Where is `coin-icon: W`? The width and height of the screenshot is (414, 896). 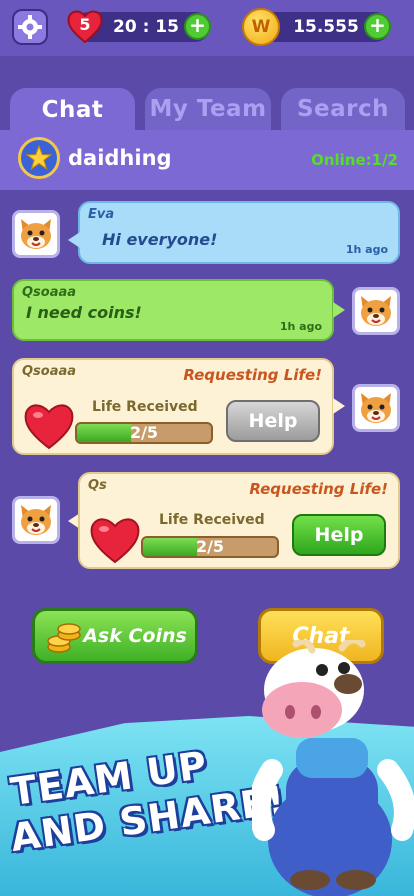 coin-icon: W is located at coordinates (261, 27).